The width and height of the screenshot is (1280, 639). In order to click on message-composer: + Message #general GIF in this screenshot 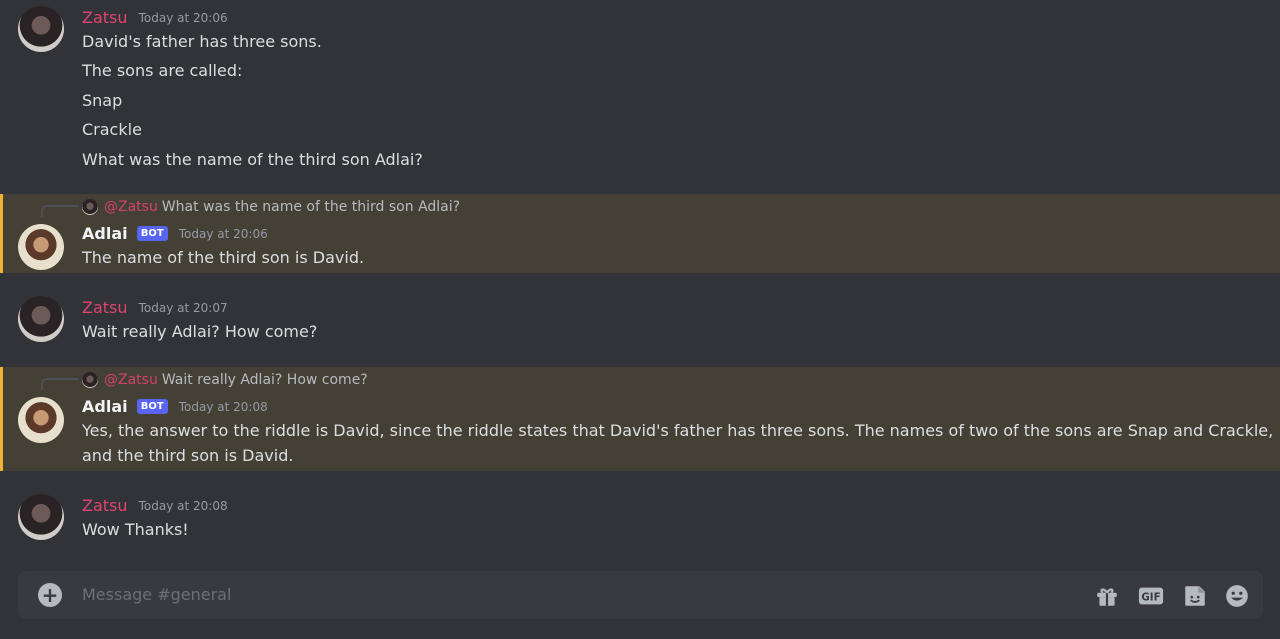, I will do `click(640, 595)`.